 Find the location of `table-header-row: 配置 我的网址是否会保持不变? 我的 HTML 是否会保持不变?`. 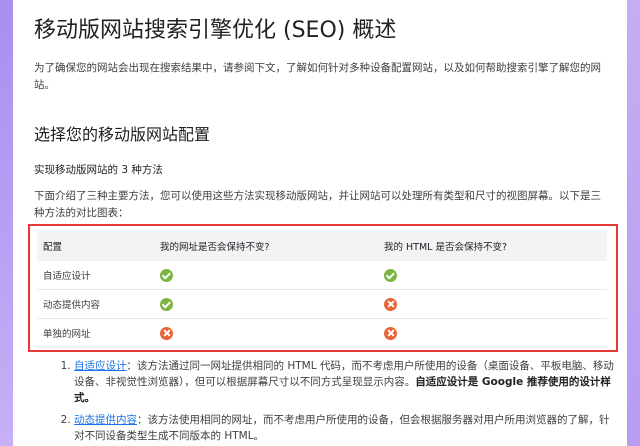

table-header-row: 配置 我的网址是否会保持不变? 我的 HTML 是否会保持不变? is located at coordinates (322, 246).